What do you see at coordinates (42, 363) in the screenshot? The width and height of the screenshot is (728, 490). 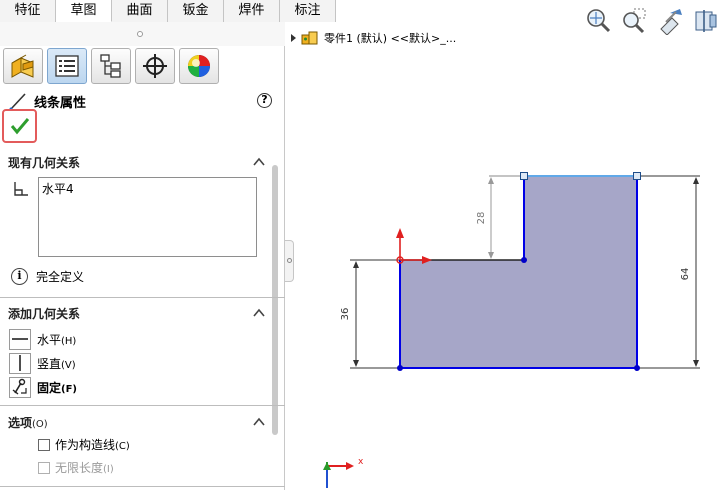 I see `add-vertical-relation: 竖直(V)` at bounding box center [42, 363].